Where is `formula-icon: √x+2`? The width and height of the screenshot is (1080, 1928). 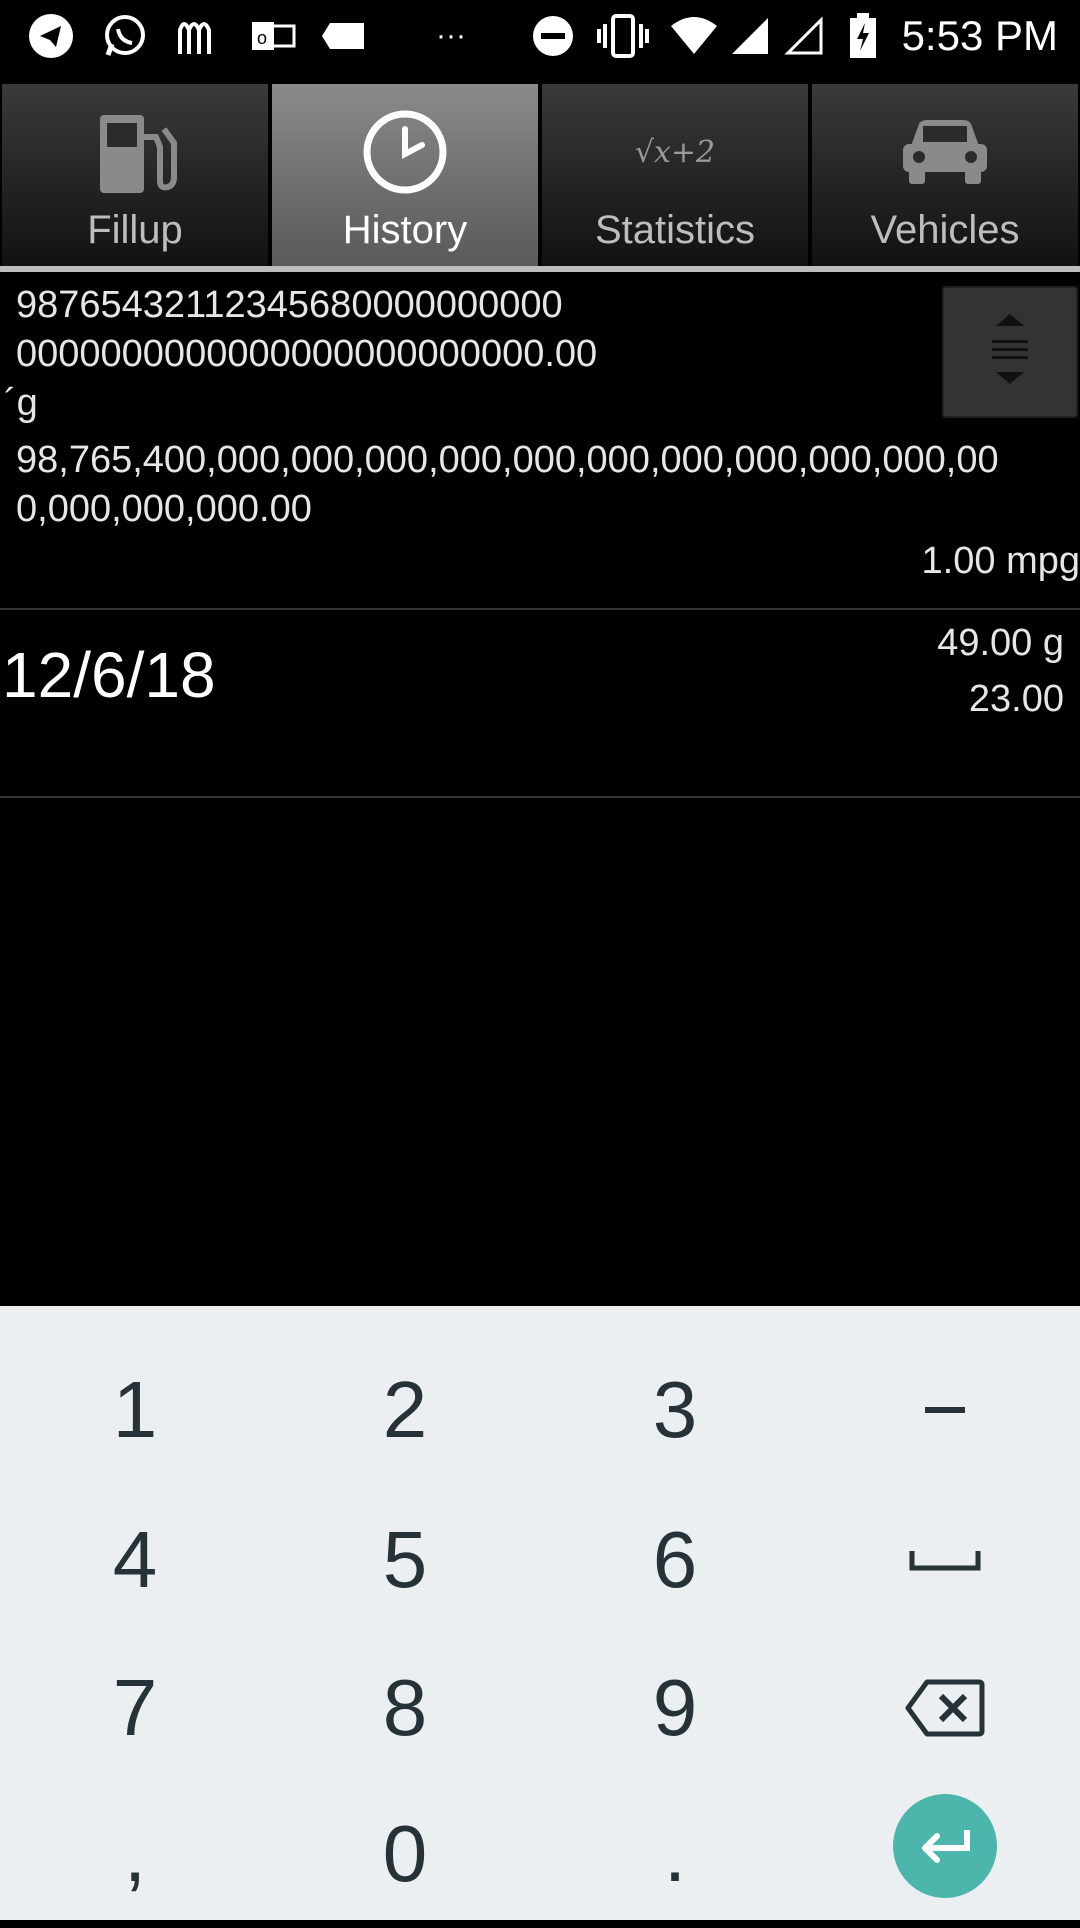 formula-icon: √x+2 is located at coordinates (675, 152).